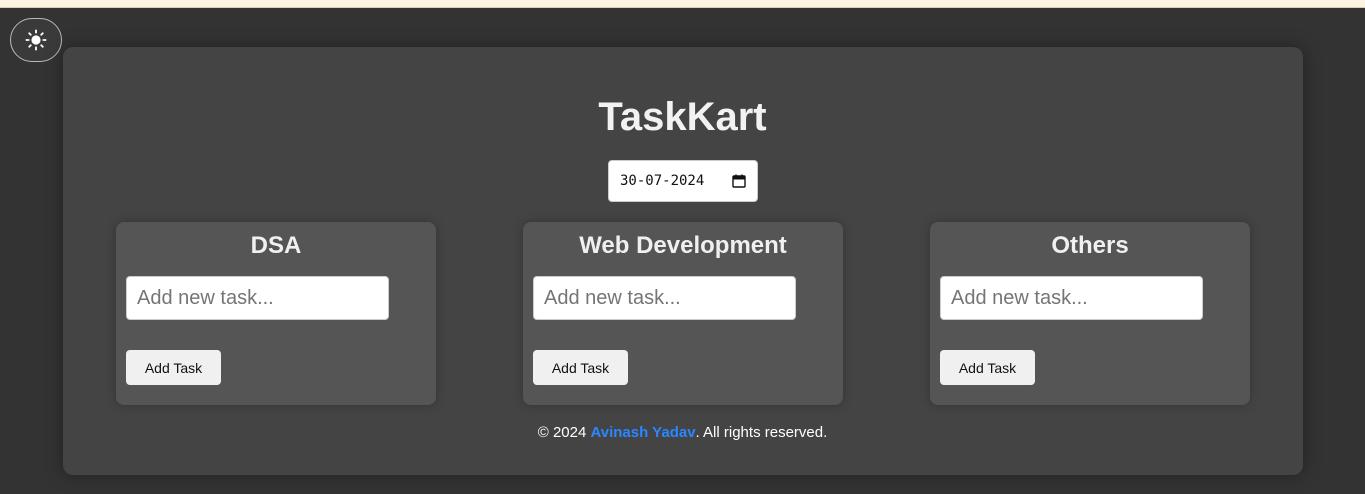  Describe the element at coordinates (642, 432) in the screenshot. I see `footer-author-link: Avinash Yadav` at that location.